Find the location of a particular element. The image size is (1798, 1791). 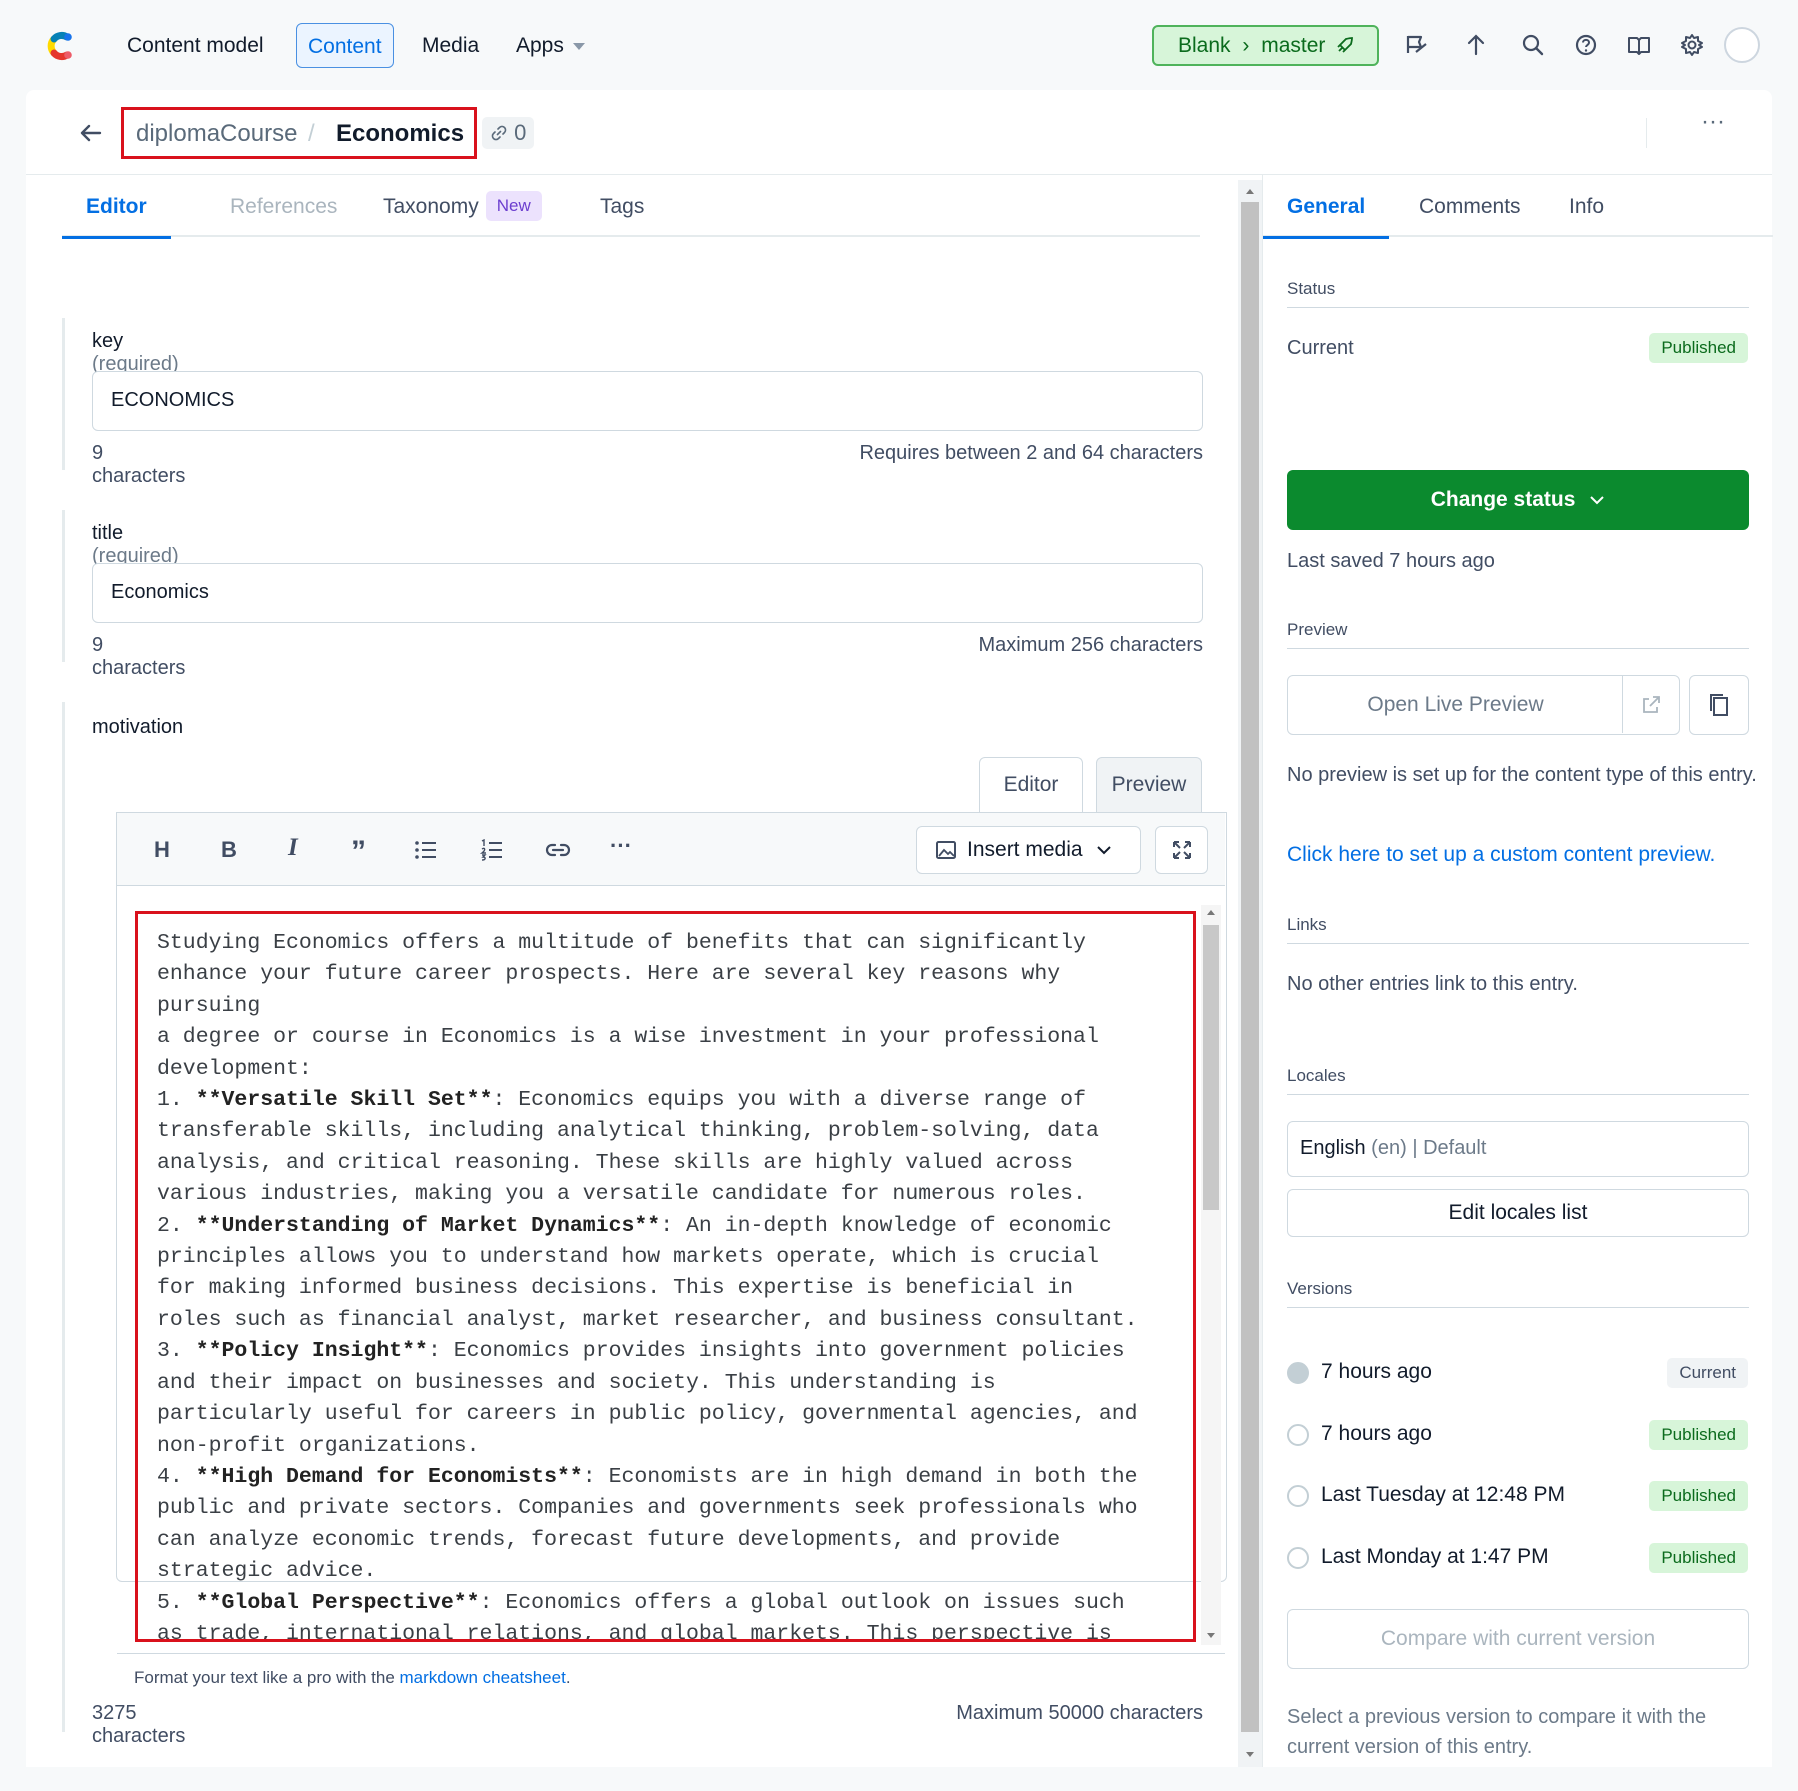

tab-references: References is located at coordinates (283, 206).